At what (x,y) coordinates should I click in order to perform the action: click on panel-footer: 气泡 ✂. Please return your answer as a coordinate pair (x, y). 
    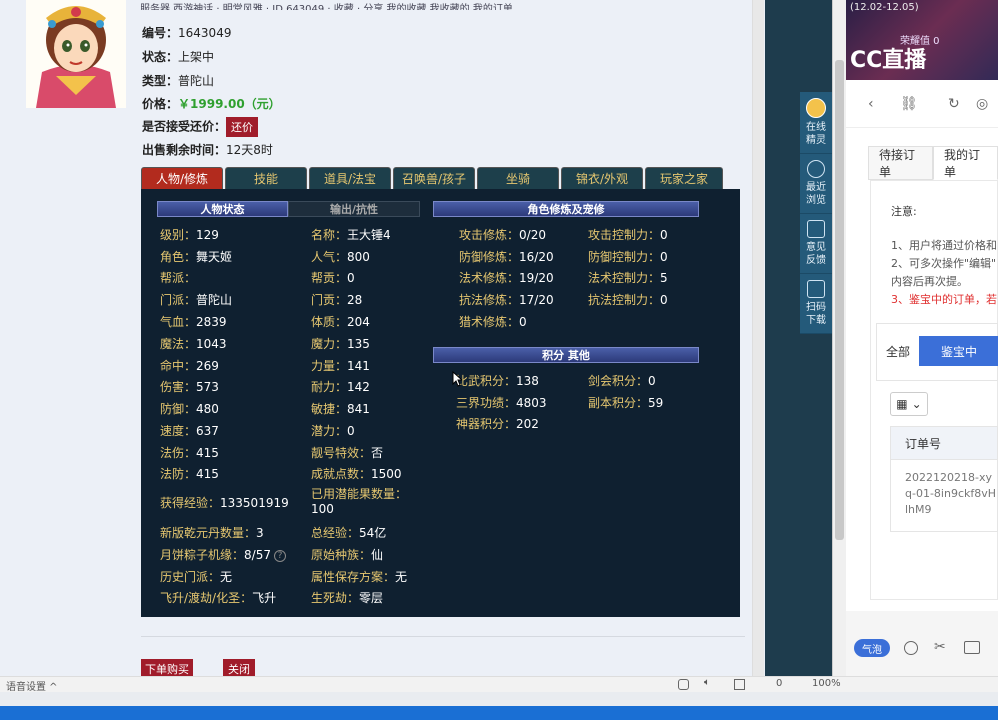
    Looking at the image, I should click on (922, 643).